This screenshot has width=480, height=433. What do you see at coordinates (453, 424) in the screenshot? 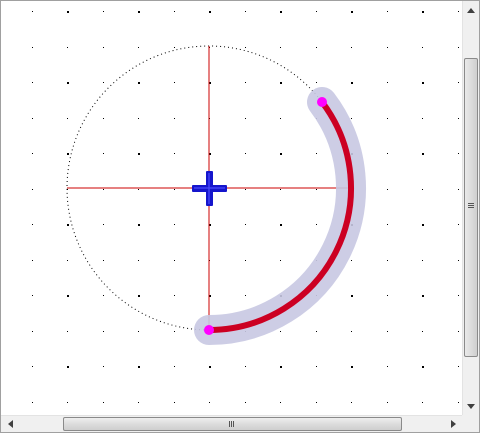
I see `arrow-right-icon` at bounding box center [453, 424].